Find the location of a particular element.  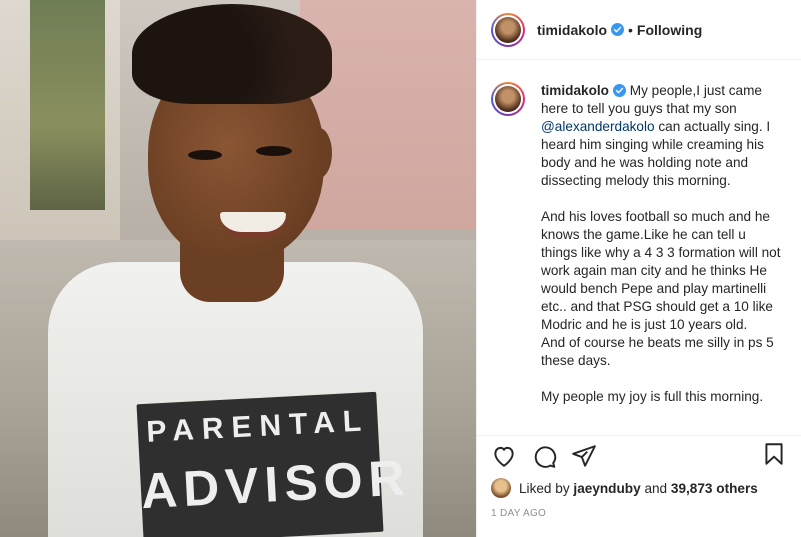

bookmark-icon is located at coordinates (774, 454).